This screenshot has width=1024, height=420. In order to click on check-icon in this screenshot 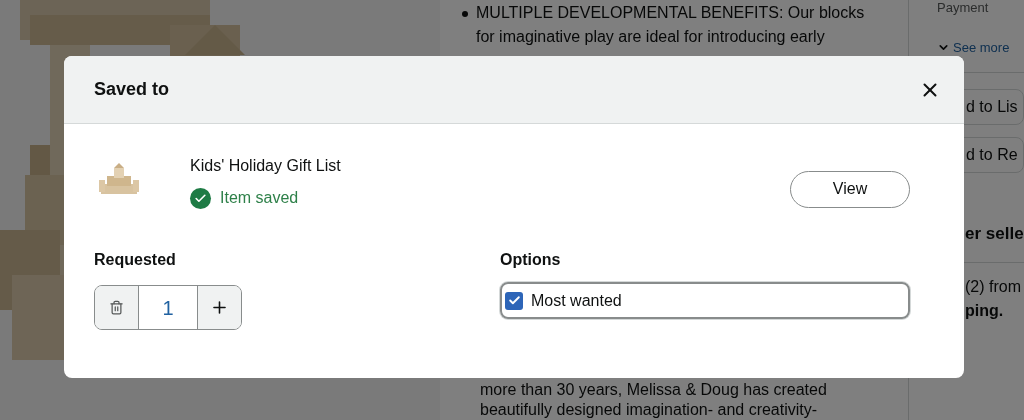, I will do `click(514, 300)`.